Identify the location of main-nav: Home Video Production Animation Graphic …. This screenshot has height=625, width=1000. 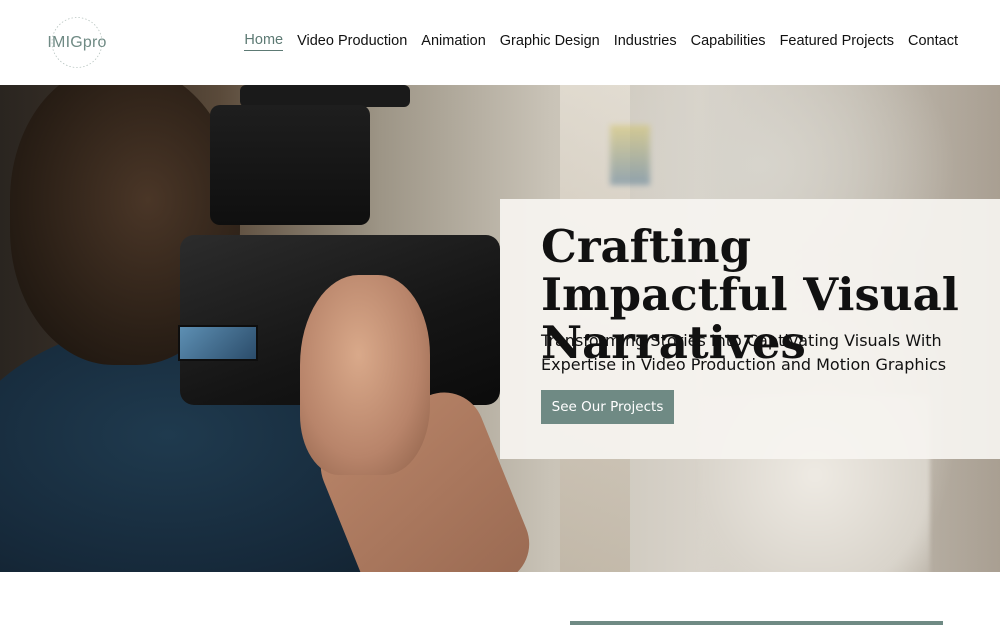
(601, 41).